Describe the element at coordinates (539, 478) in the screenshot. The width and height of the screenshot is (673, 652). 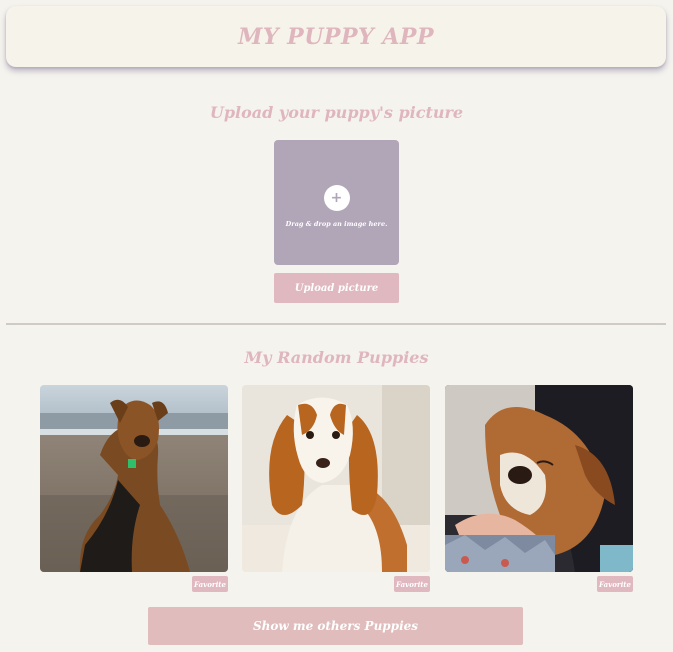
I see `puppy-photo-sleeping` at that location.